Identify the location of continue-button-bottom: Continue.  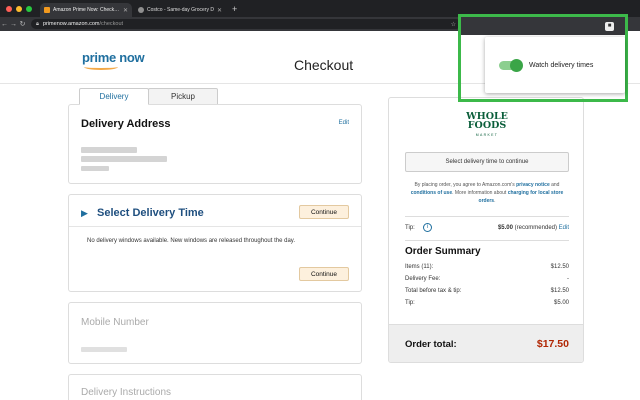
(324, 274).